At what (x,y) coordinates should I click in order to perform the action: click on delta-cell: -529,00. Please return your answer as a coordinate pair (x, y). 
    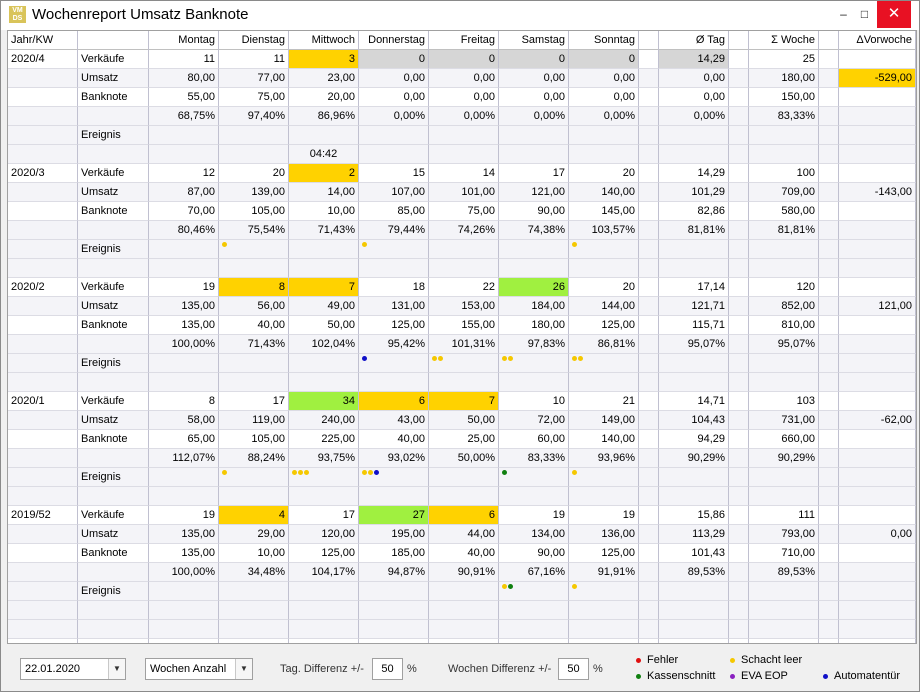
    Looking at the image, I should click on (877, 78).